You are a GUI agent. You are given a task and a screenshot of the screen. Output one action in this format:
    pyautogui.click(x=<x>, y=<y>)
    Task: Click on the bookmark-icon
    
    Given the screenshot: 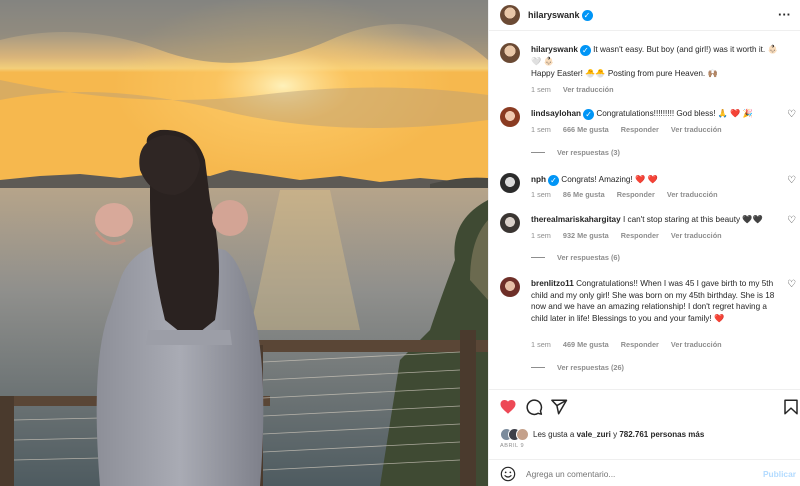 What is the action you would take?
    pyautogui.click(x=791, y=407)
    